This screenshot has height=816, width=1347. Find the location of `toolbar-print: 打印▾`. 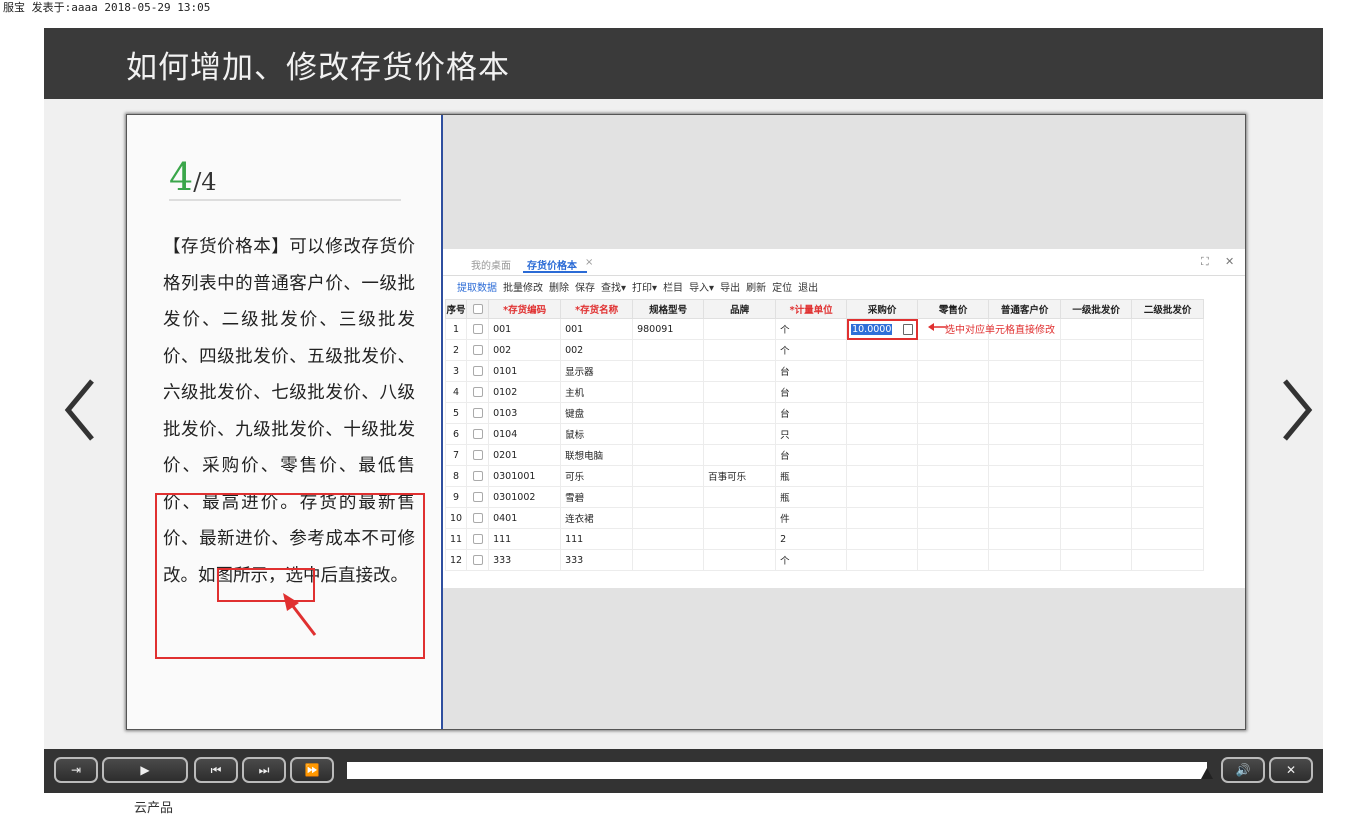

toolbar-print: 打印▾ is located at coordinates (644, 288).